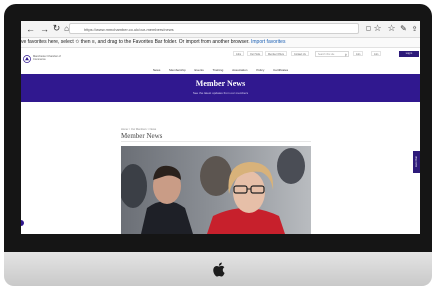 The width and height of the screenshot is (438, 288). Describe the element at coordinates (300, 53) in the screenshot. I see `util-link-contact: Contact Us` at that location.